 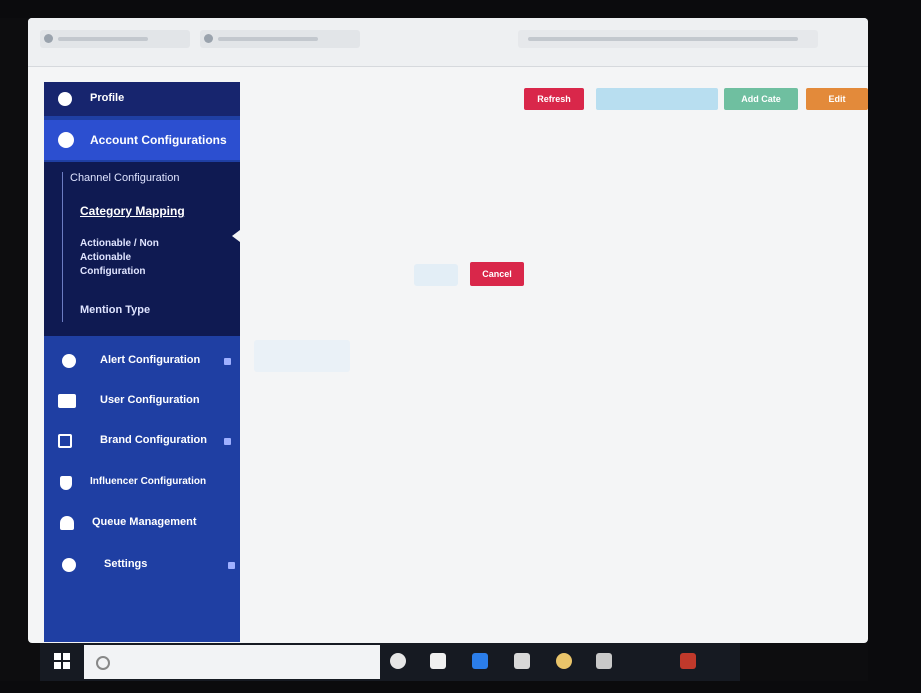 What do you see at coordinates (65, 99) in the screenshot?
I see `profile-icon` at bounding box center [65, 99].